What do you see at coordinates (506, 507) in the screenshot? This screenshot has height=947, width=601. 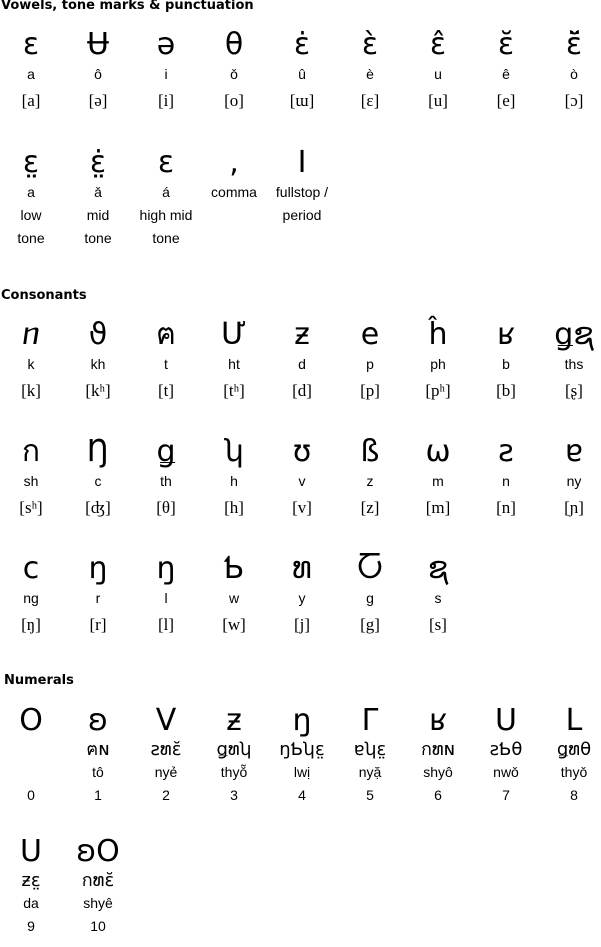 I see `ipa: [n]` at bounding box center [506, 507].